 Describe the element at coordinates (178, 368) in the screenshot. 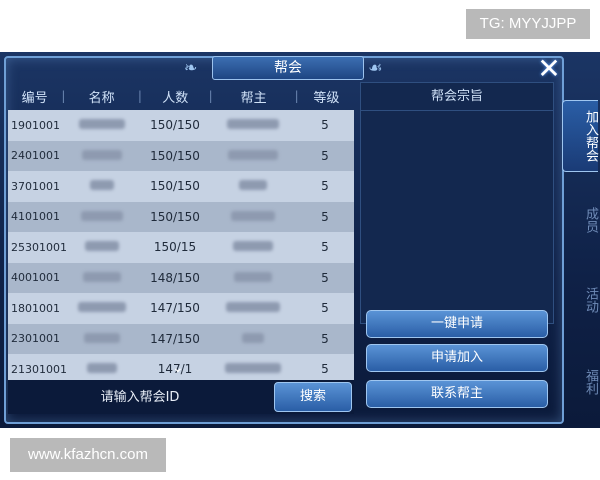

I see `chevron-down-icon: ⌄` at that location.